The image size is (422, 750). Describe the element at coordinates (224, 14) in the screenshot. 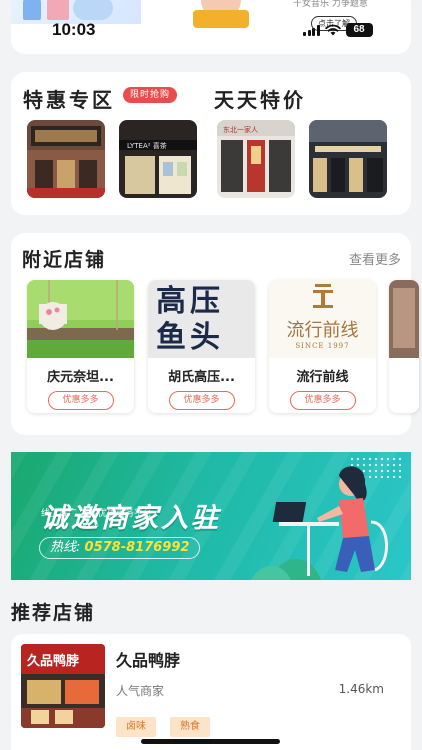

I see `banner-character-illustration` at that location.